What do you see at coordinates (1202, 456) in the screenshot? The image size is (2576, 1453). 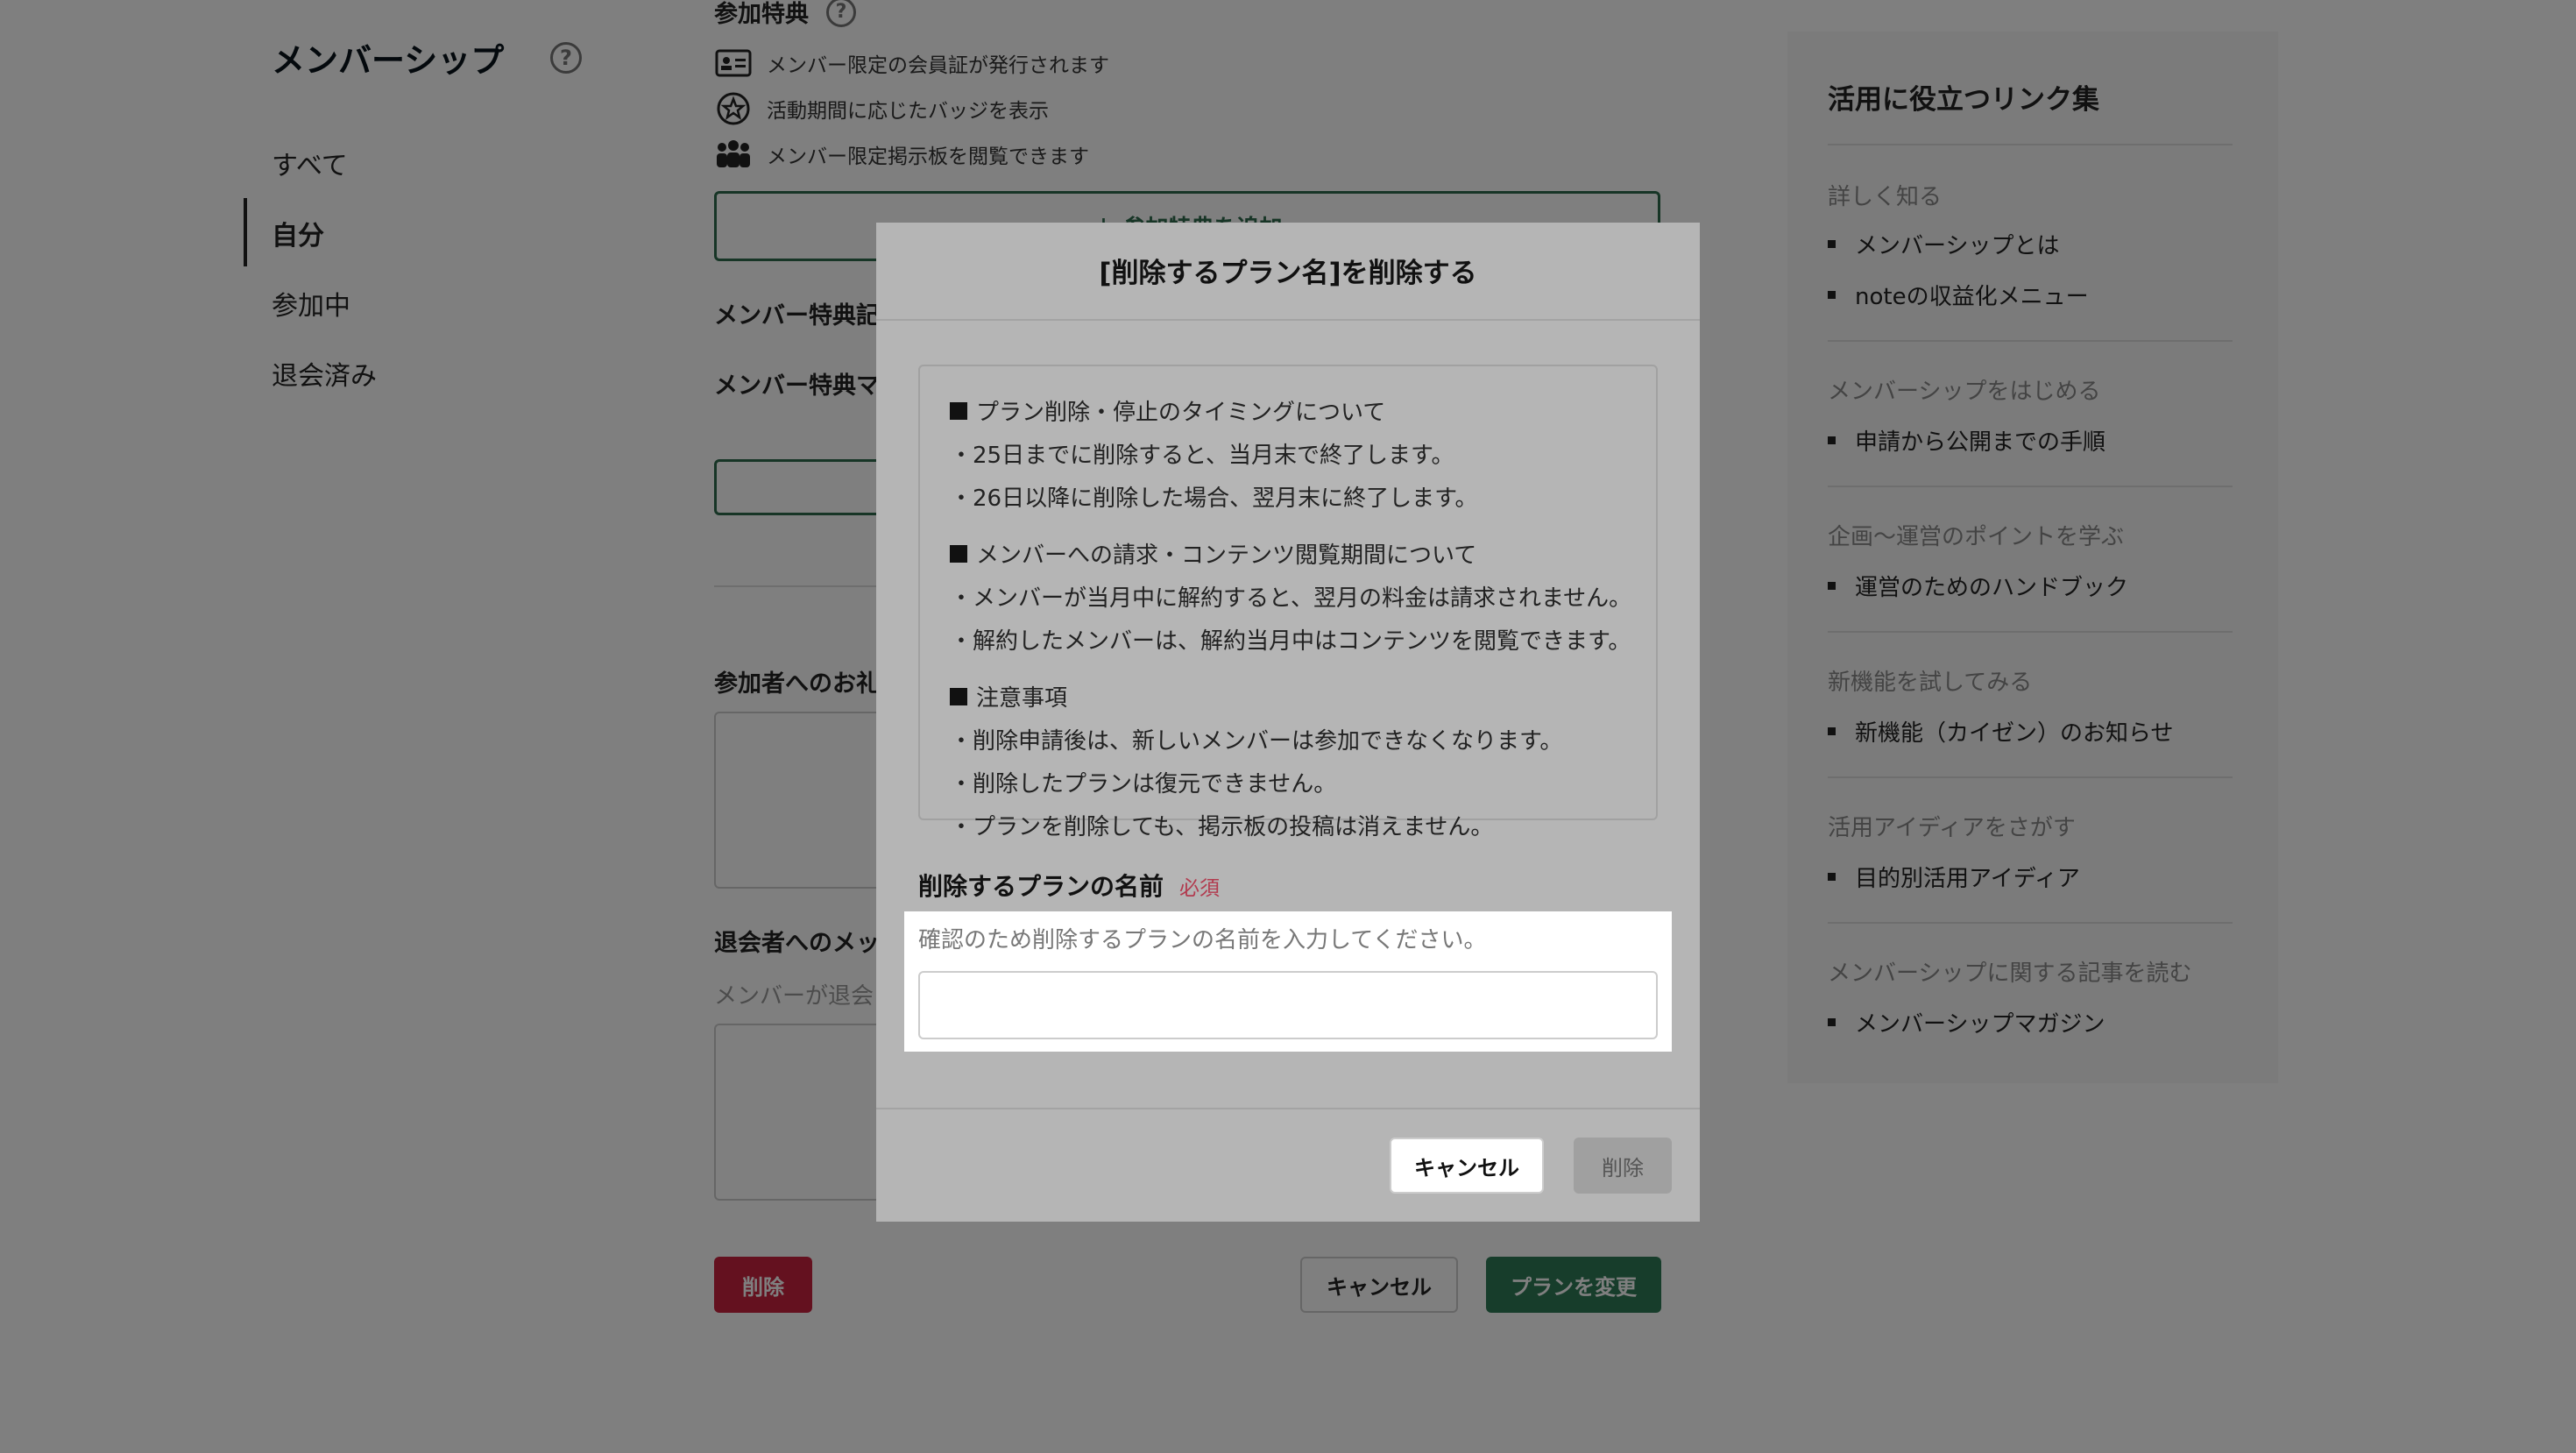 I see `notice-line: ・25日までに削除すると、当月末で終了します。` at bounding box center [1202, 456].